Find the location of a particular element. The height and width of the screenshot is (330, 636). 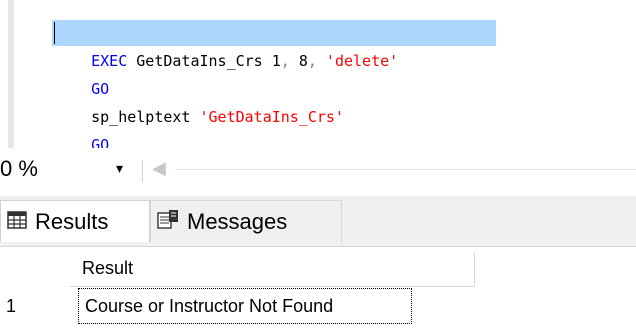

tab-messages: Messages is located at coordinates (246, 221).